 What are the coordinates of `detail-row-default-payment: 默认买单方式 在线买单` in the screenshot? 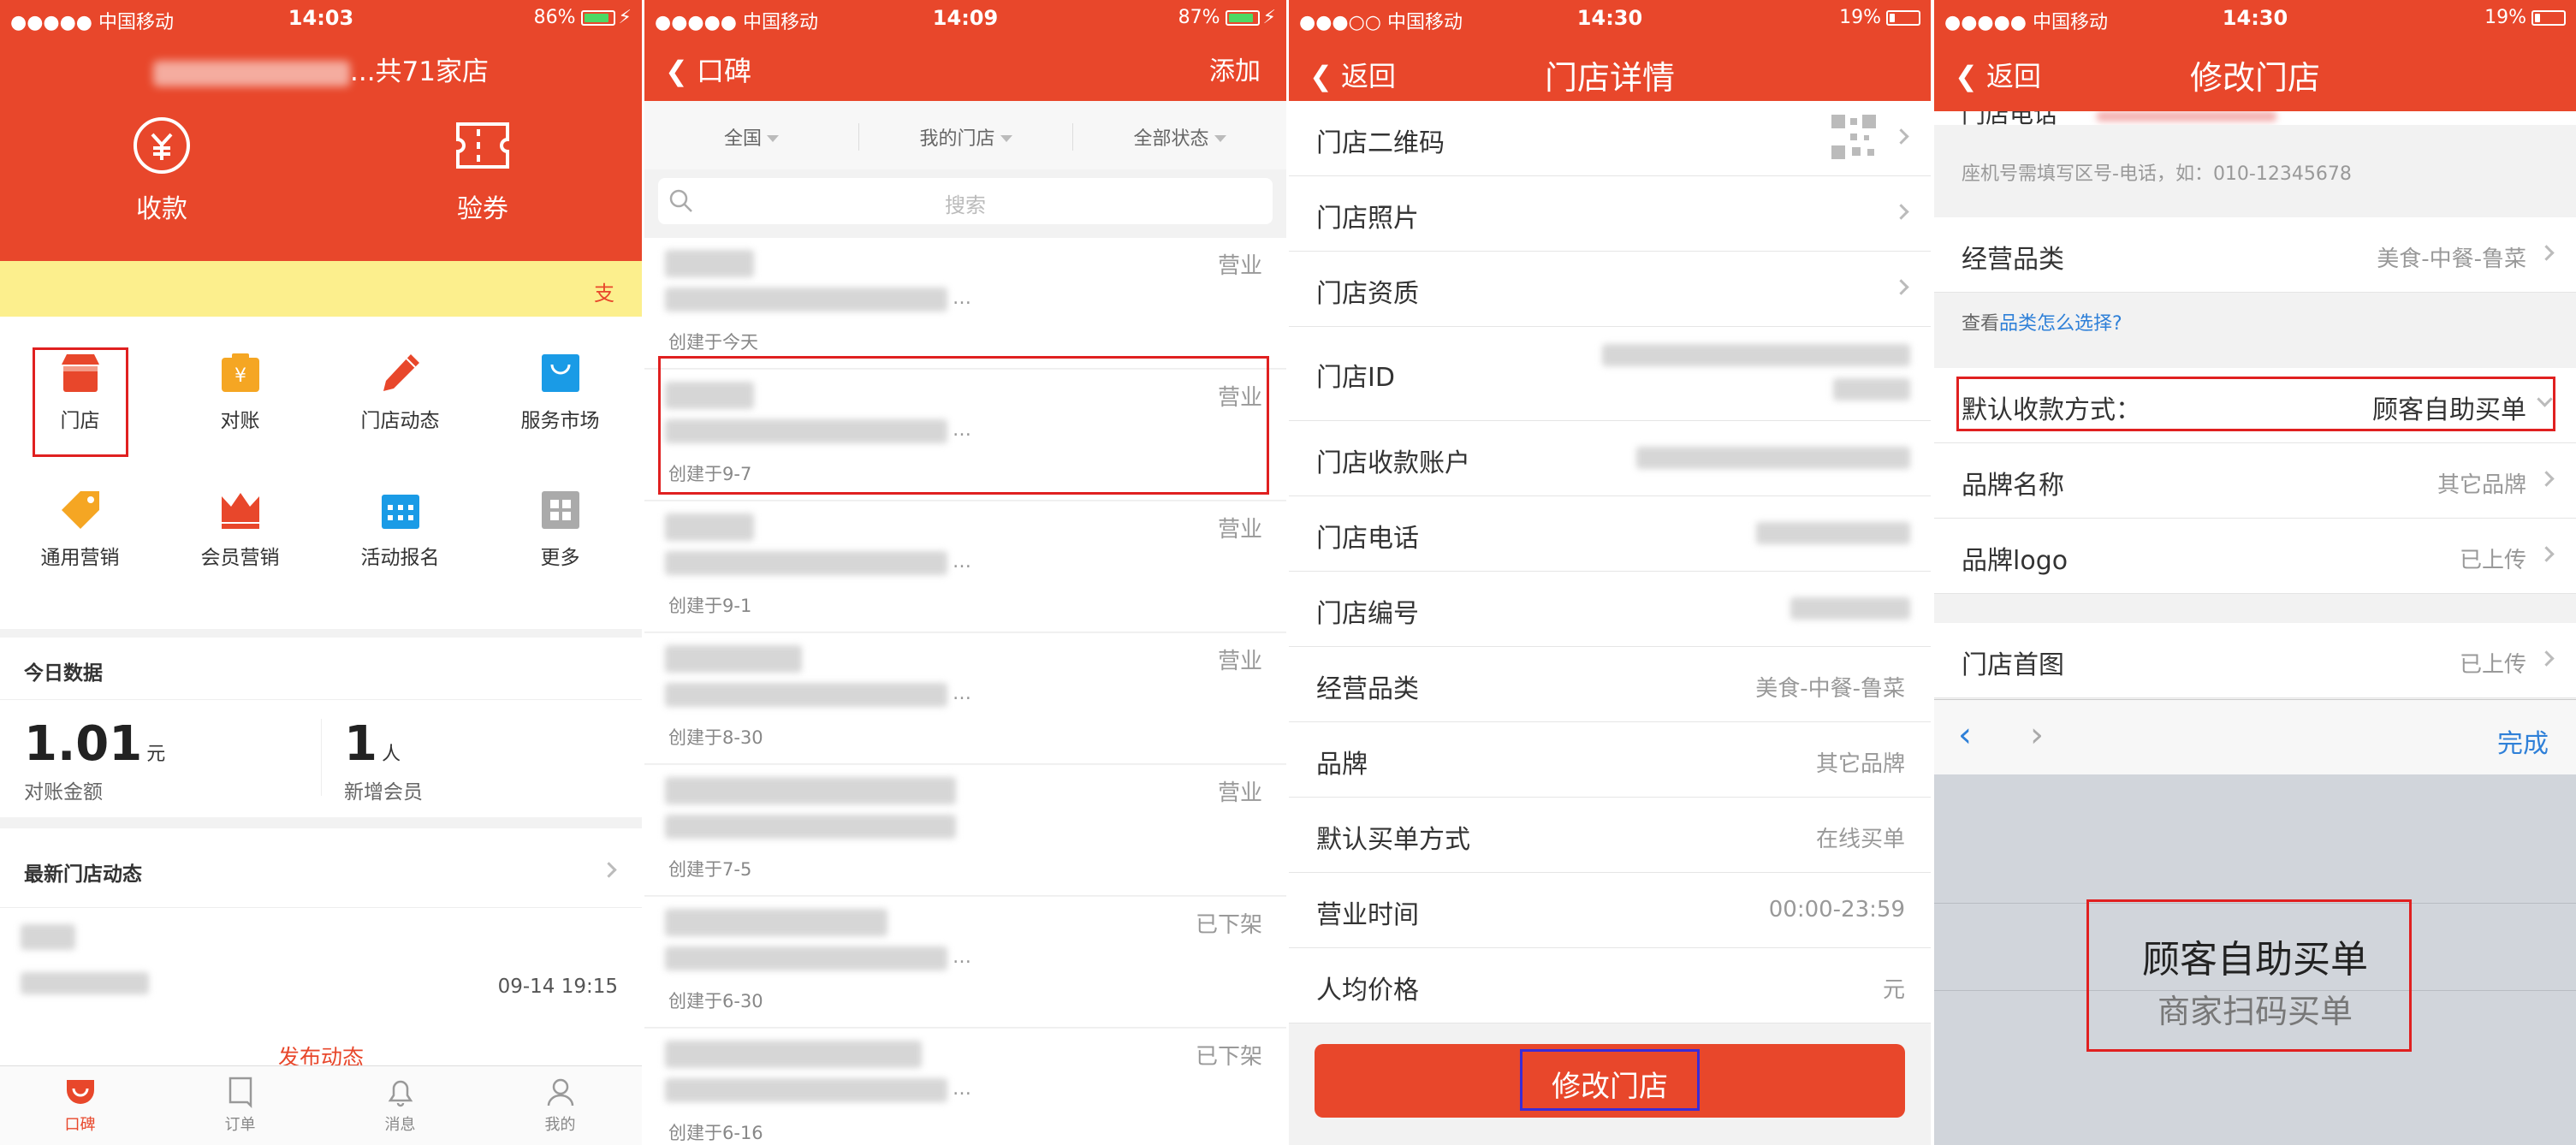 It's located at (1610, 835).